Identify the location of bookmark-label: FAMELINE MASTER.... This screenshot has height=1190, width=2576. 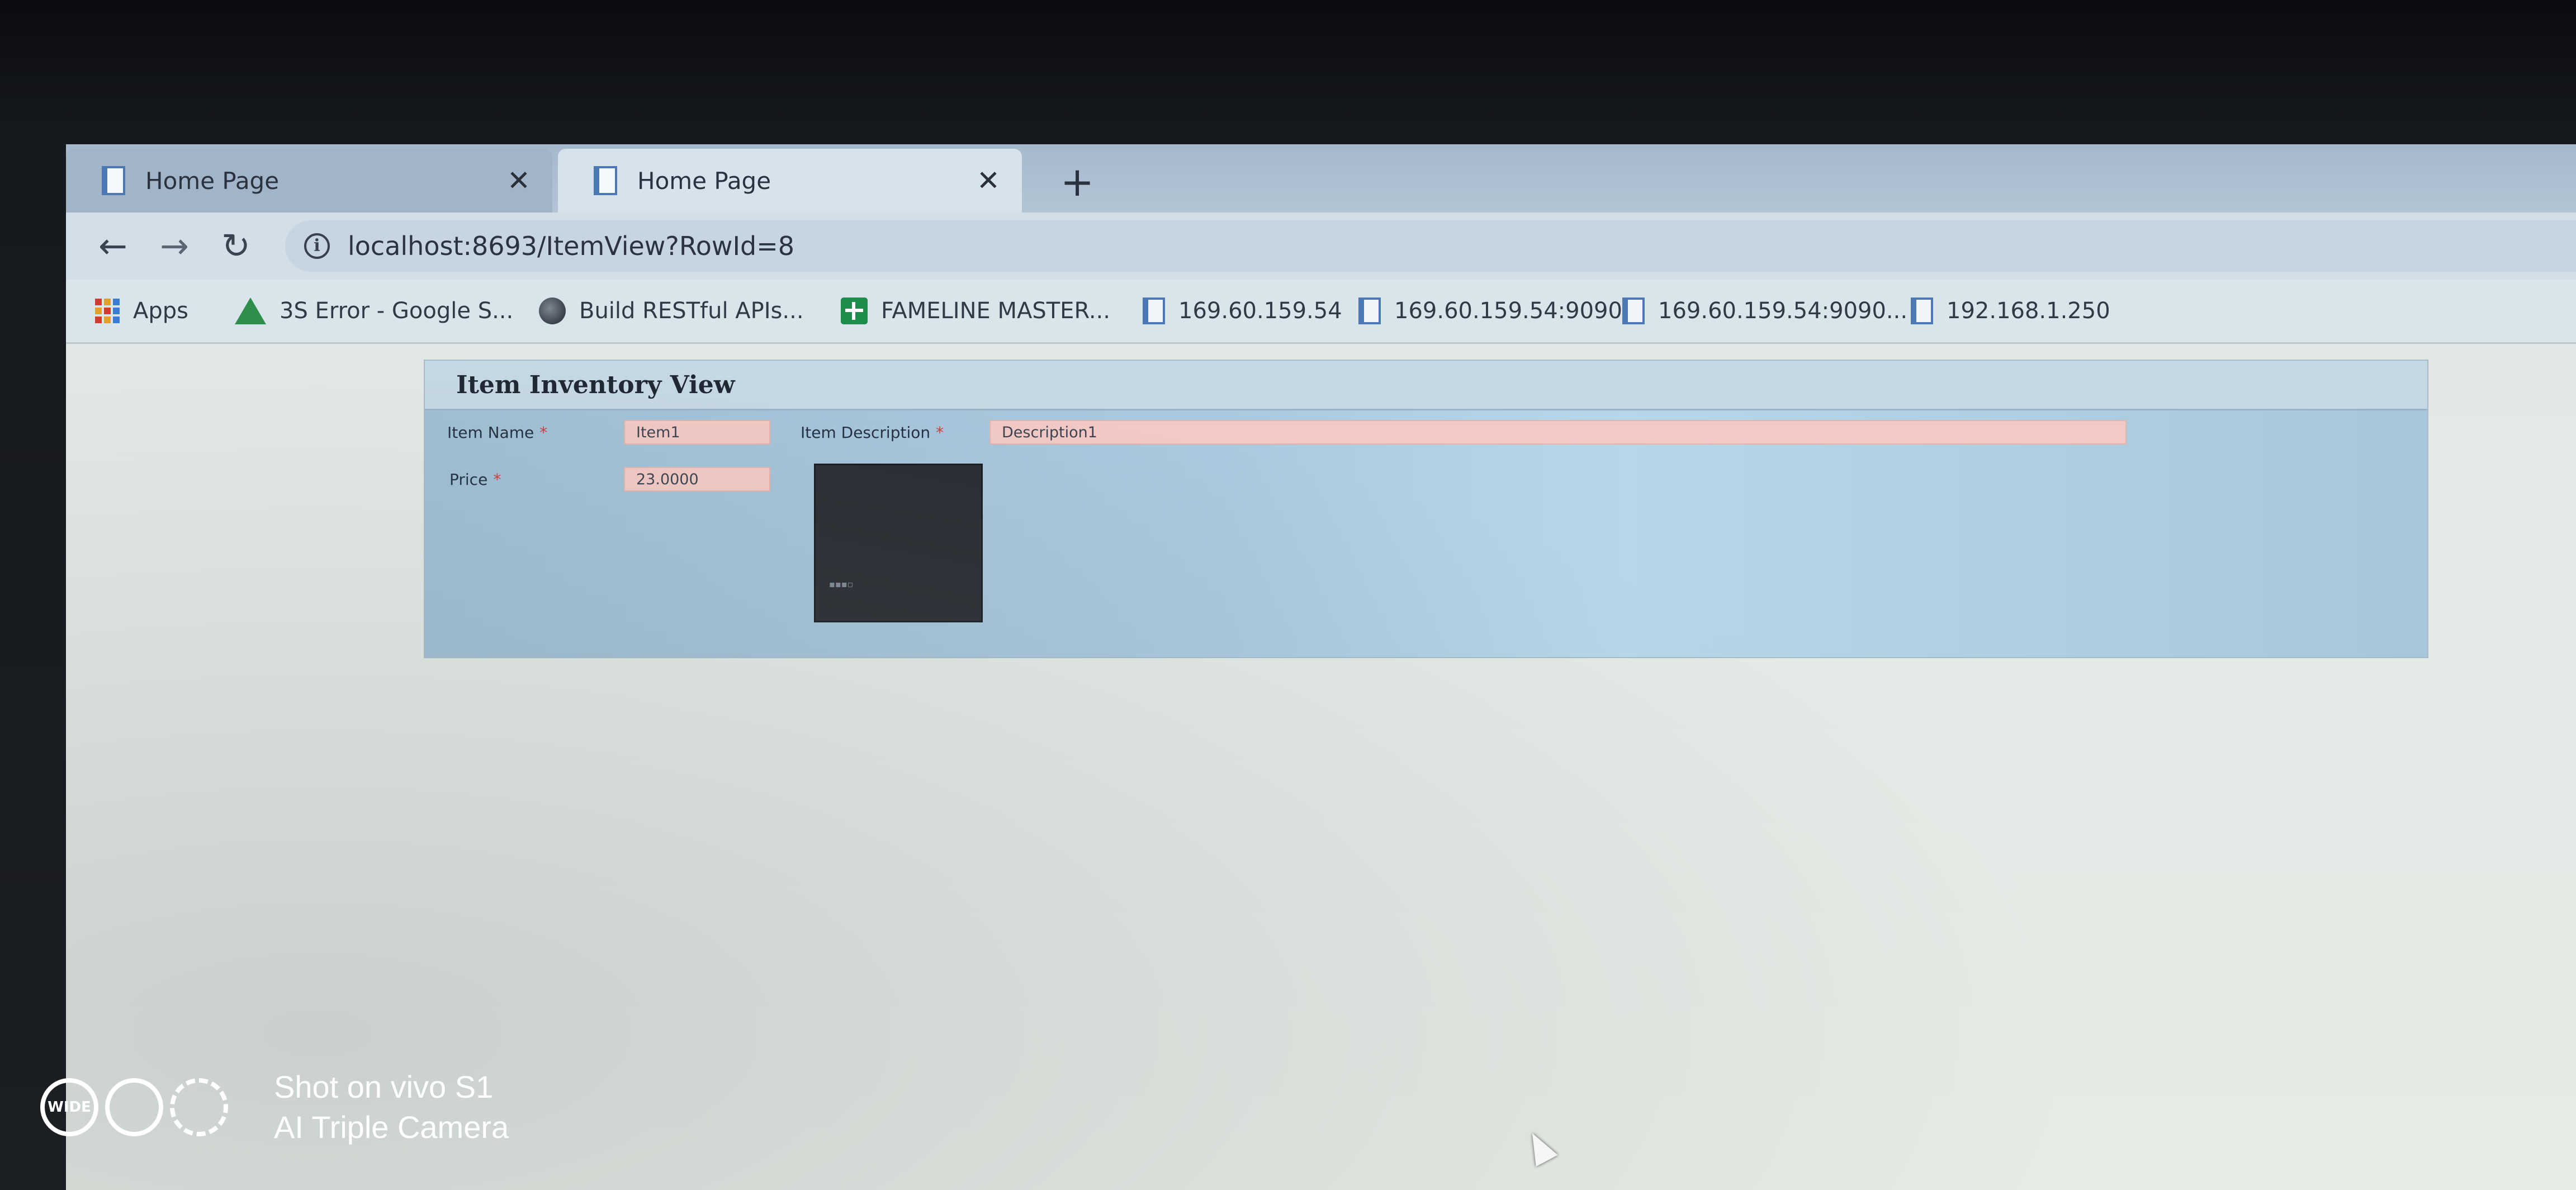
(996, 311).